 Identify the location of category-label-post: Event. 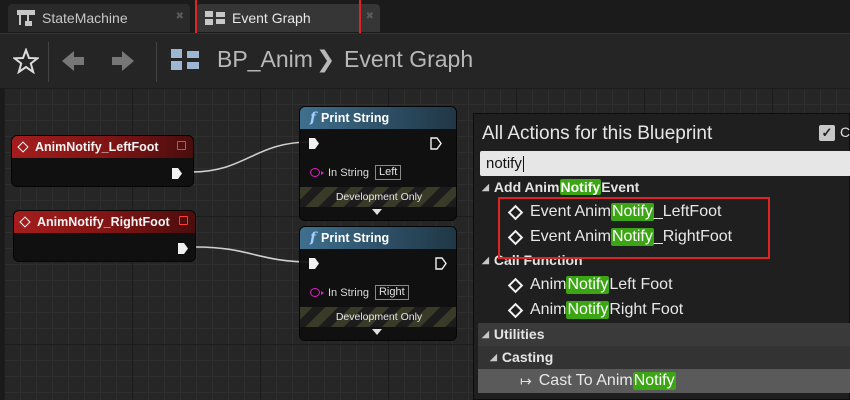
(620, 187).